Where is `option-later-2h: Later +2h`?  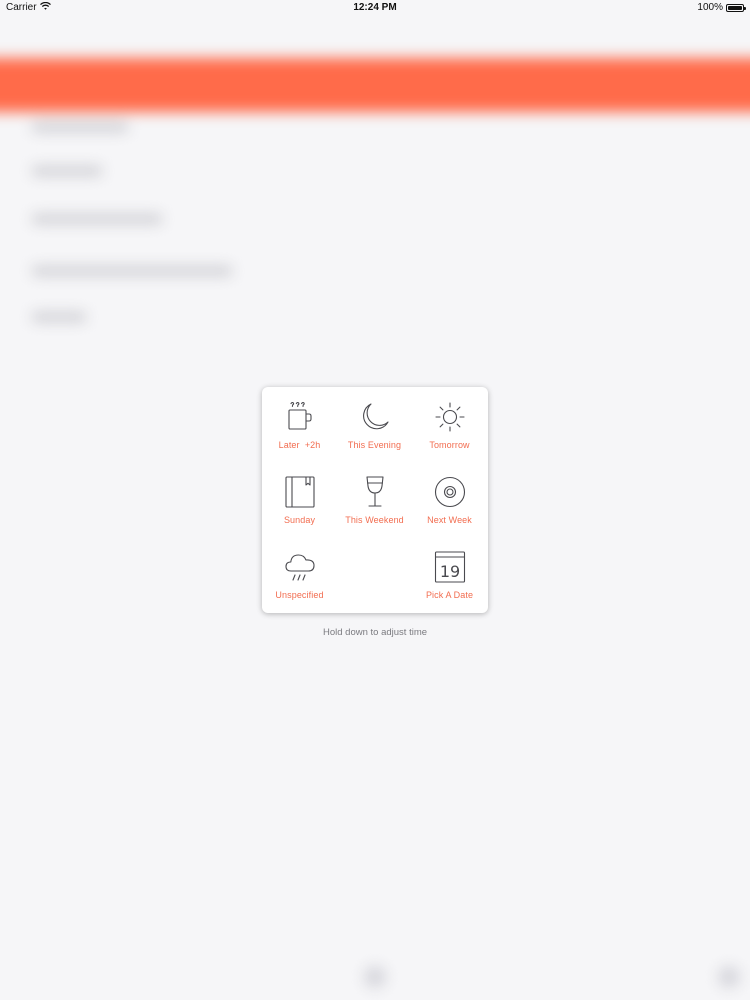
option-later-2h: Later +2h is located at coordinates (299, 424).